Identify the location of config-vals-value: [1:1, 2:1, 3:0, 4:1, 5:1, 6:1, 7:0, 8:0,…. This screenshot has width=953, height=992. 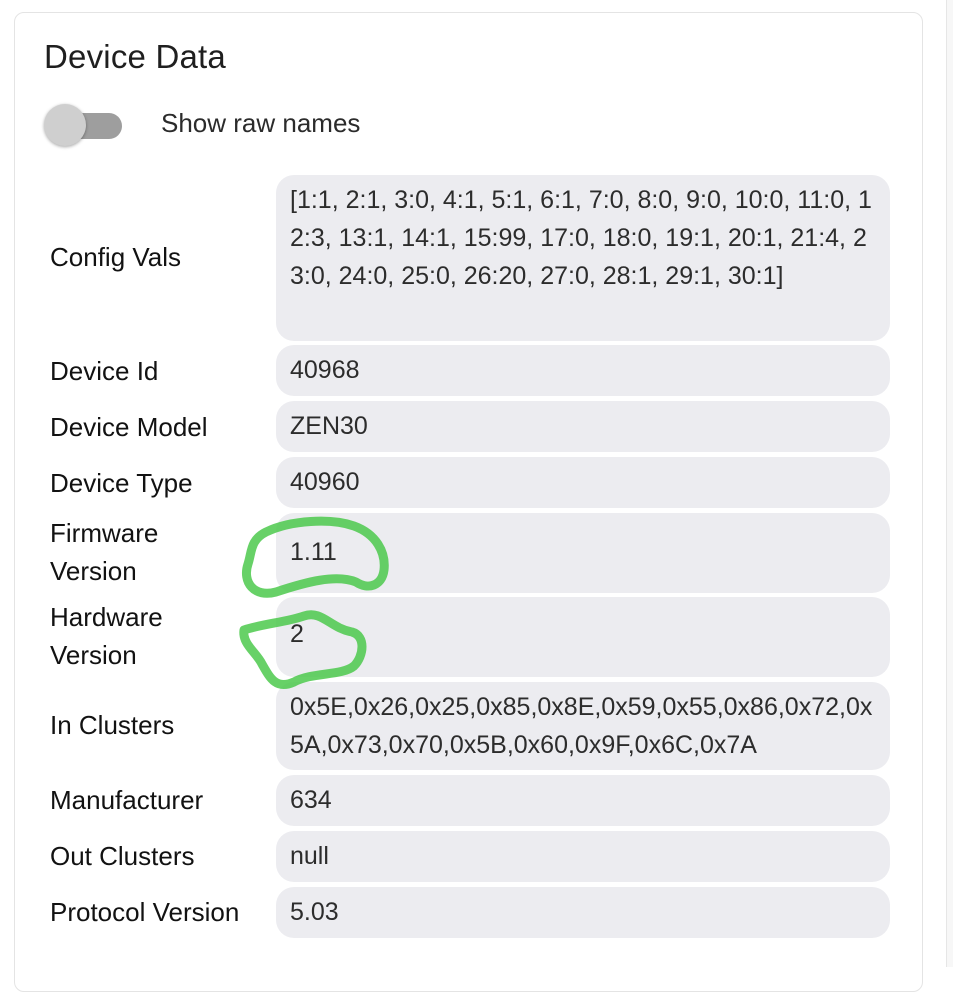
(583, 258).